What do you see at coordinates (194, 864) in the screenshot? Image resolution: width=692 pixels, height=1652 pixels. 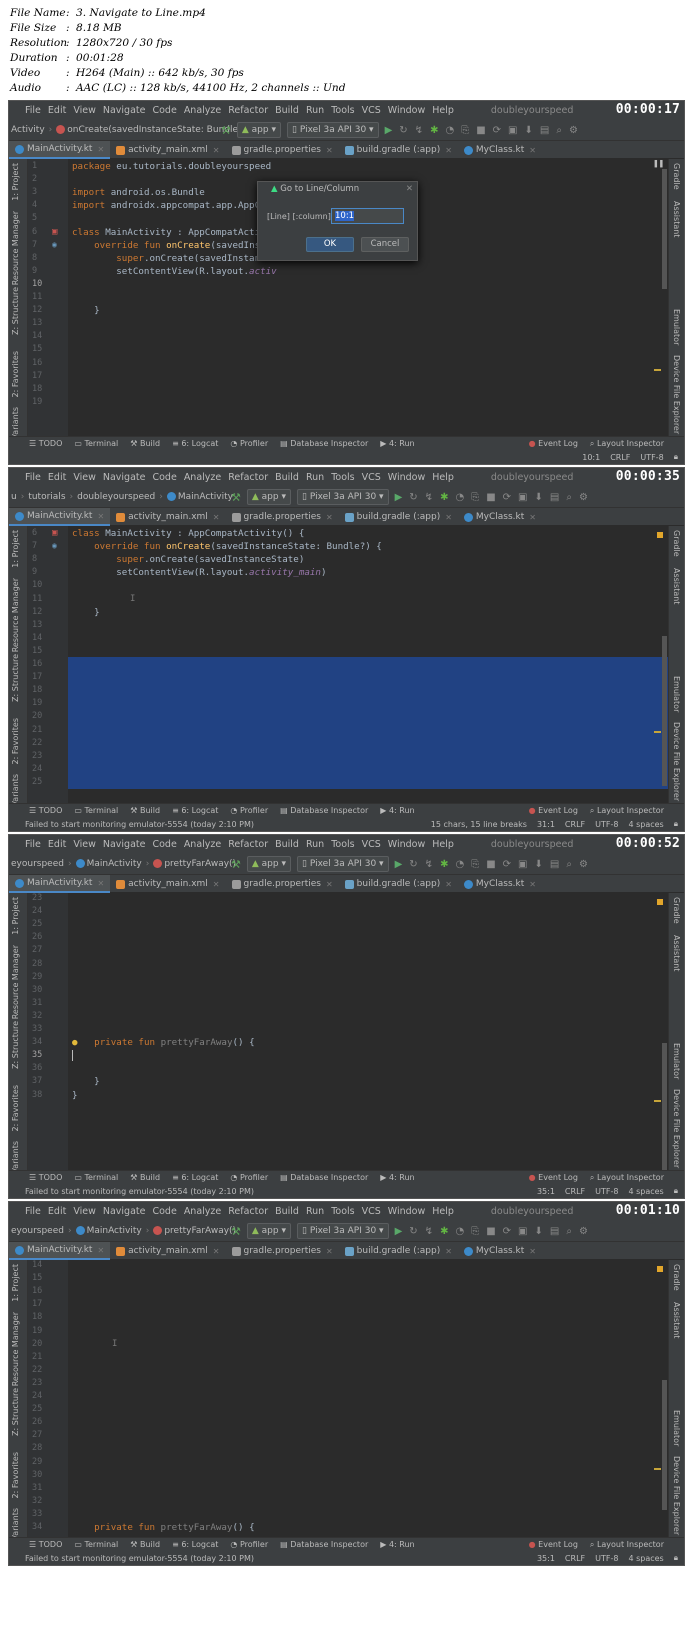 I see `breadcrumb-item: prettyFarAway()` at bounding box center [194, 864].